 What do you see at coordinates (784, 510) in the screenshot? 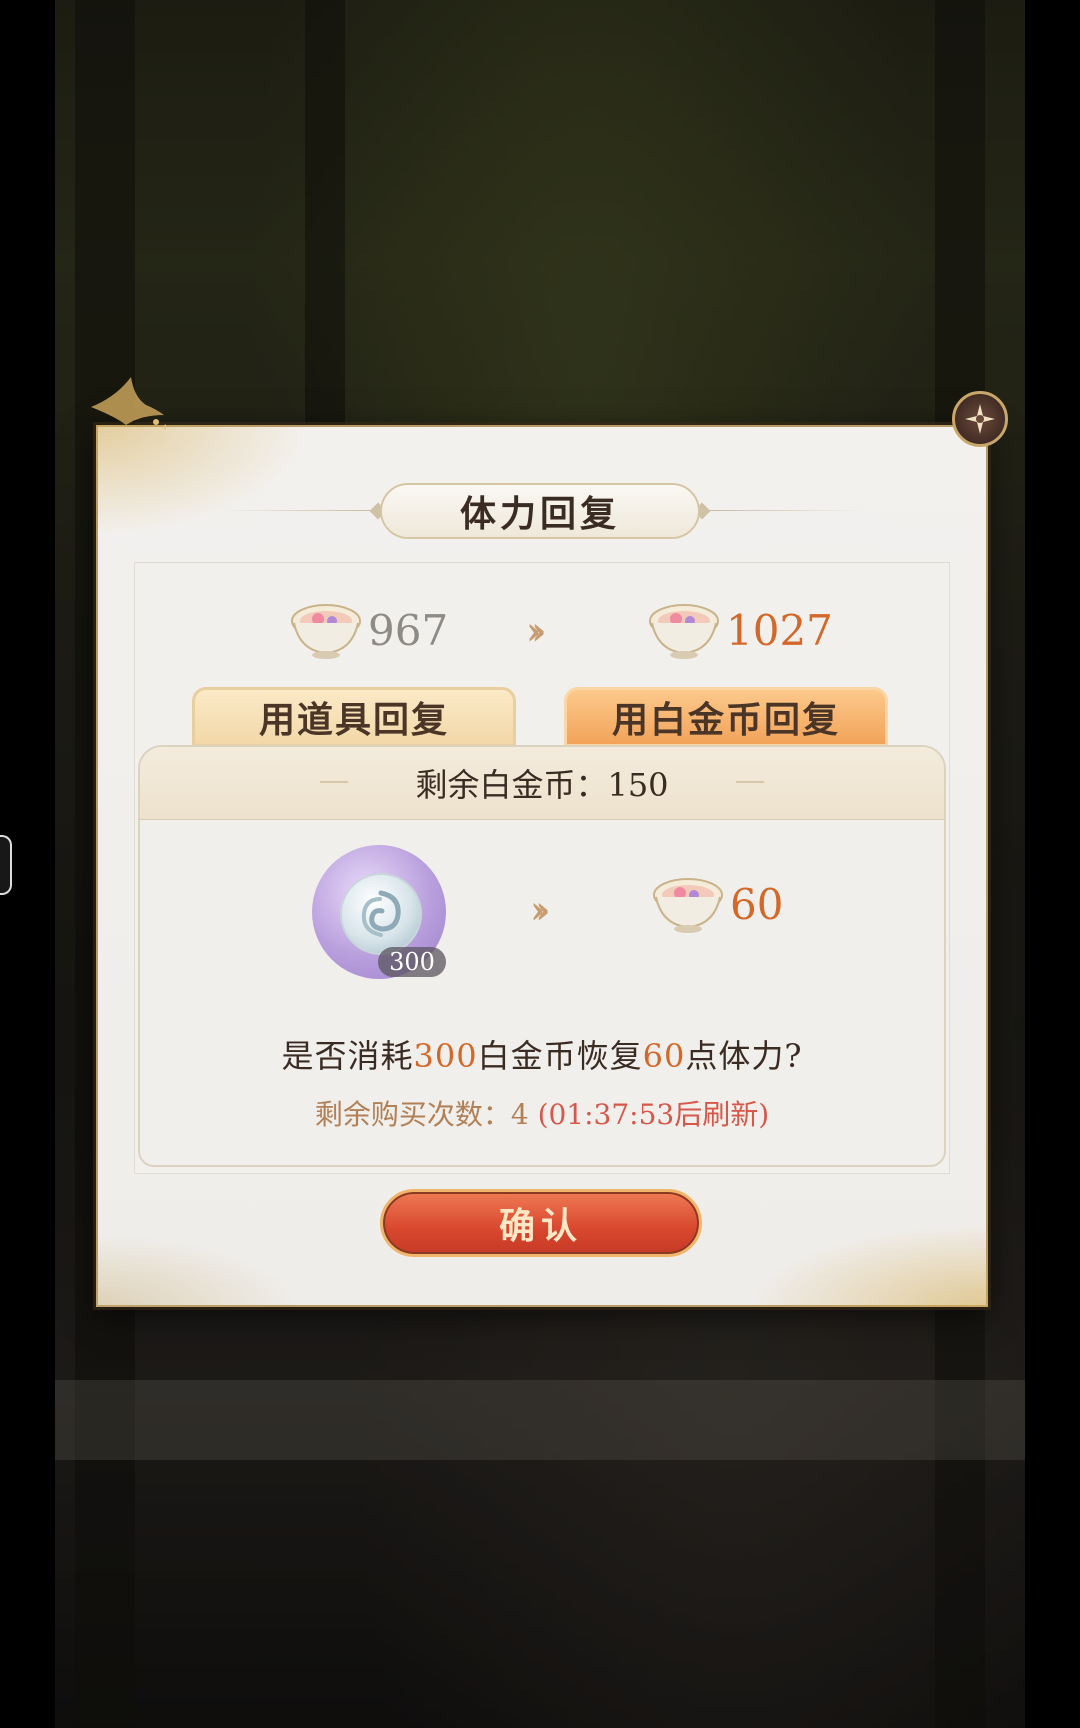
I see `title-divider-right` at bounding box center [784, 510].